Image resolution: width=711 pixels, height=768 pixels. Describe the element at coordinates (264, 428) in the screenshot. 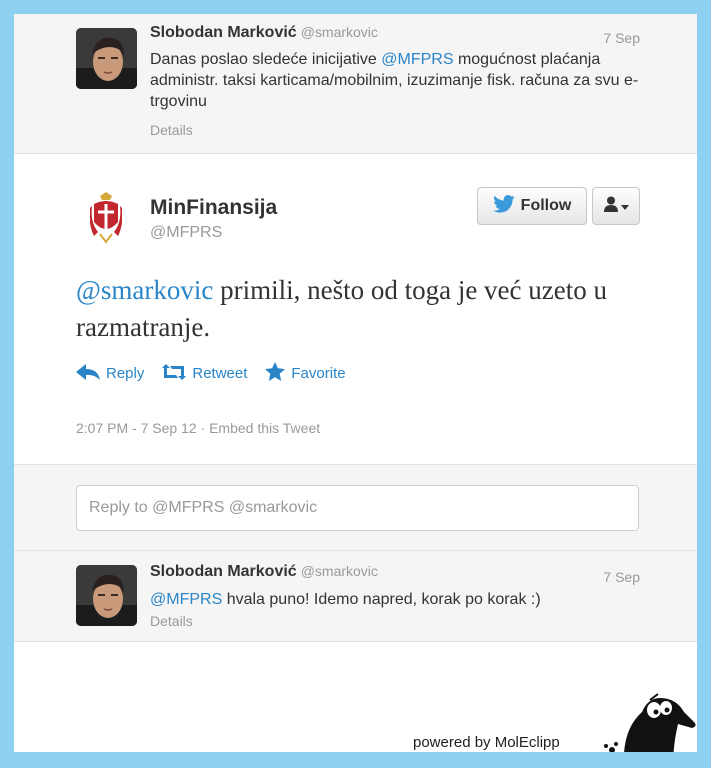

I see `embed-link: Embed this Tweet` at that location.